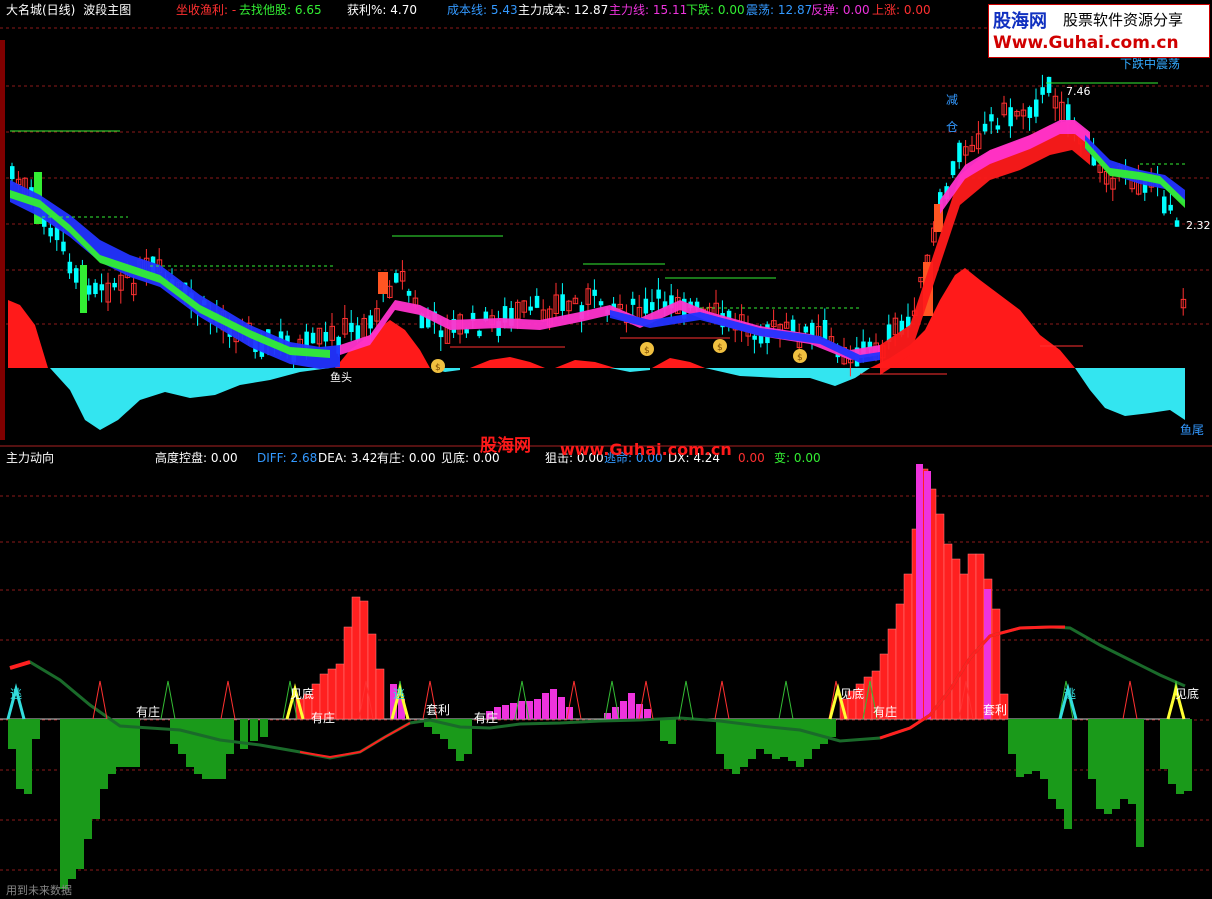  Describe the element at coordinates (1198, 225) in the screenshot. I see `low-price-label: 2.32` at that location.